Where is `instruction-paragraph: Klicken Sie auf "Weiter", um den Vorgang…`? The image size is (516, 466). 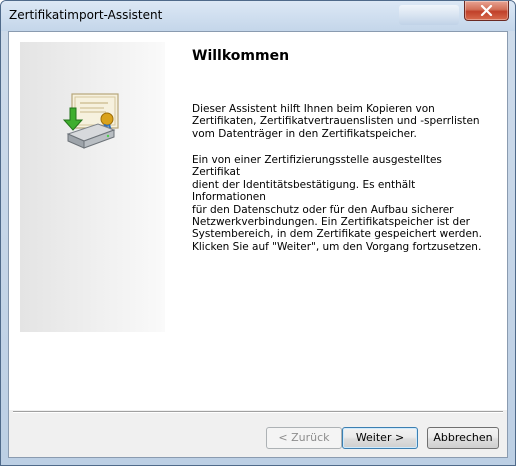
instruction-paragraph: Klicken Sie auf "Weiter", um den Vorgang… is located at coordinates (337, 247).